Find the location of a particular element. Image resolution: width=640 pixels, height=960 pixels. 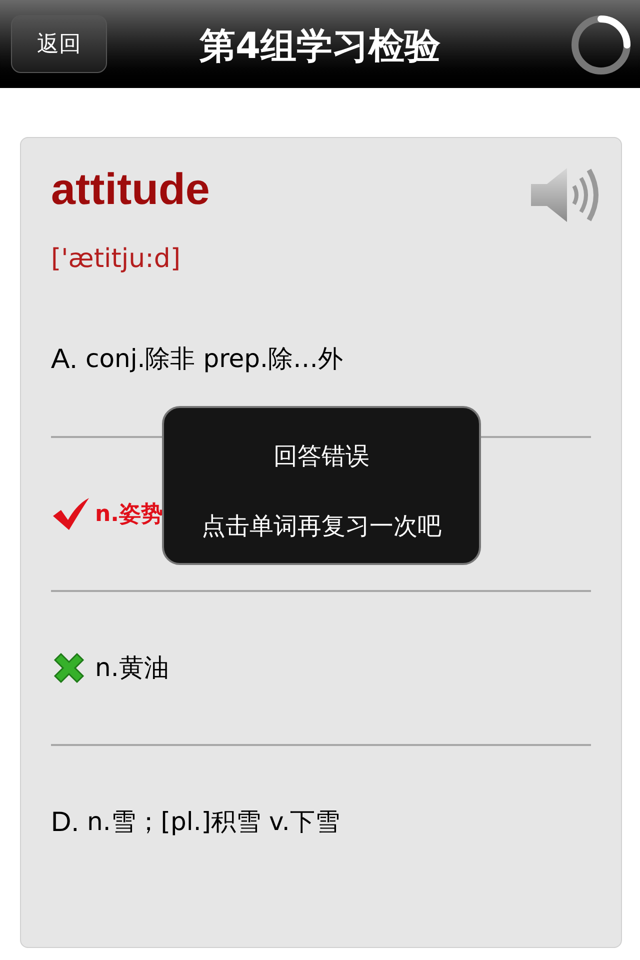

cross-icon is located at coordinates (69, 668).